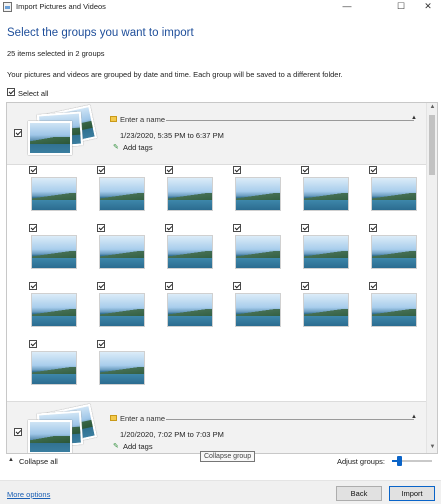  I want to click on back-button: Back, so click(359, 493).